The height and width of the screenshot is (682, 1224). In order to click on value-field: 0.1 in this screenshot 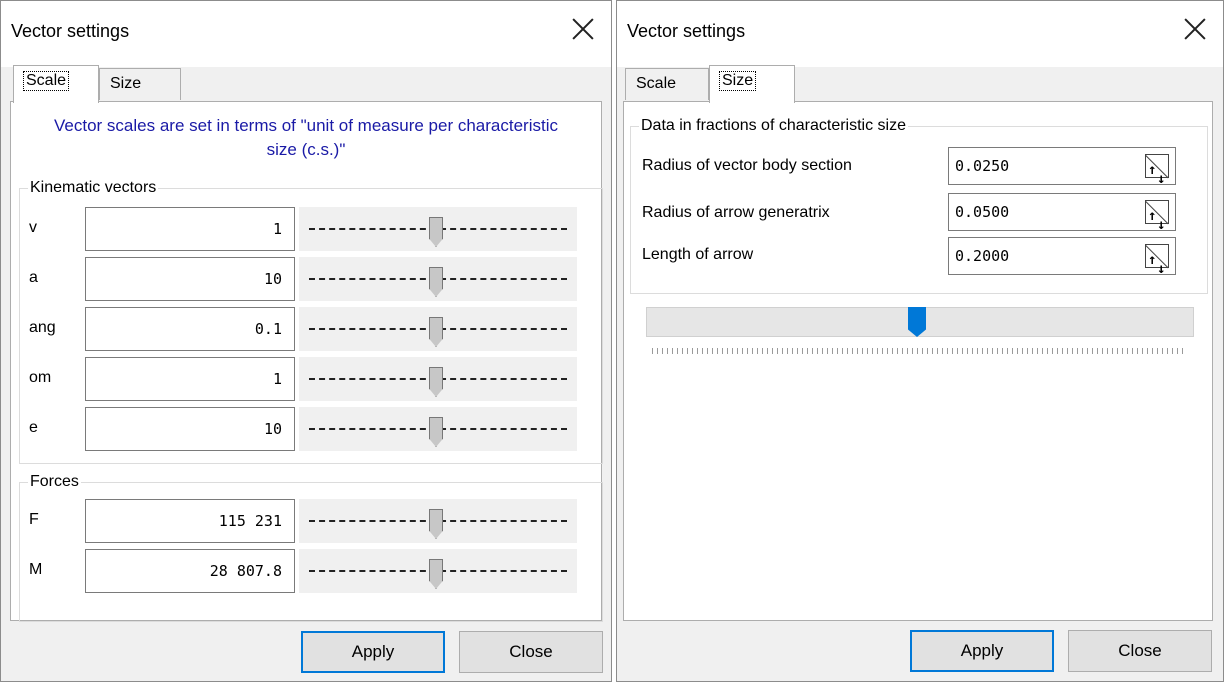, I will do `click(190, 329)`.